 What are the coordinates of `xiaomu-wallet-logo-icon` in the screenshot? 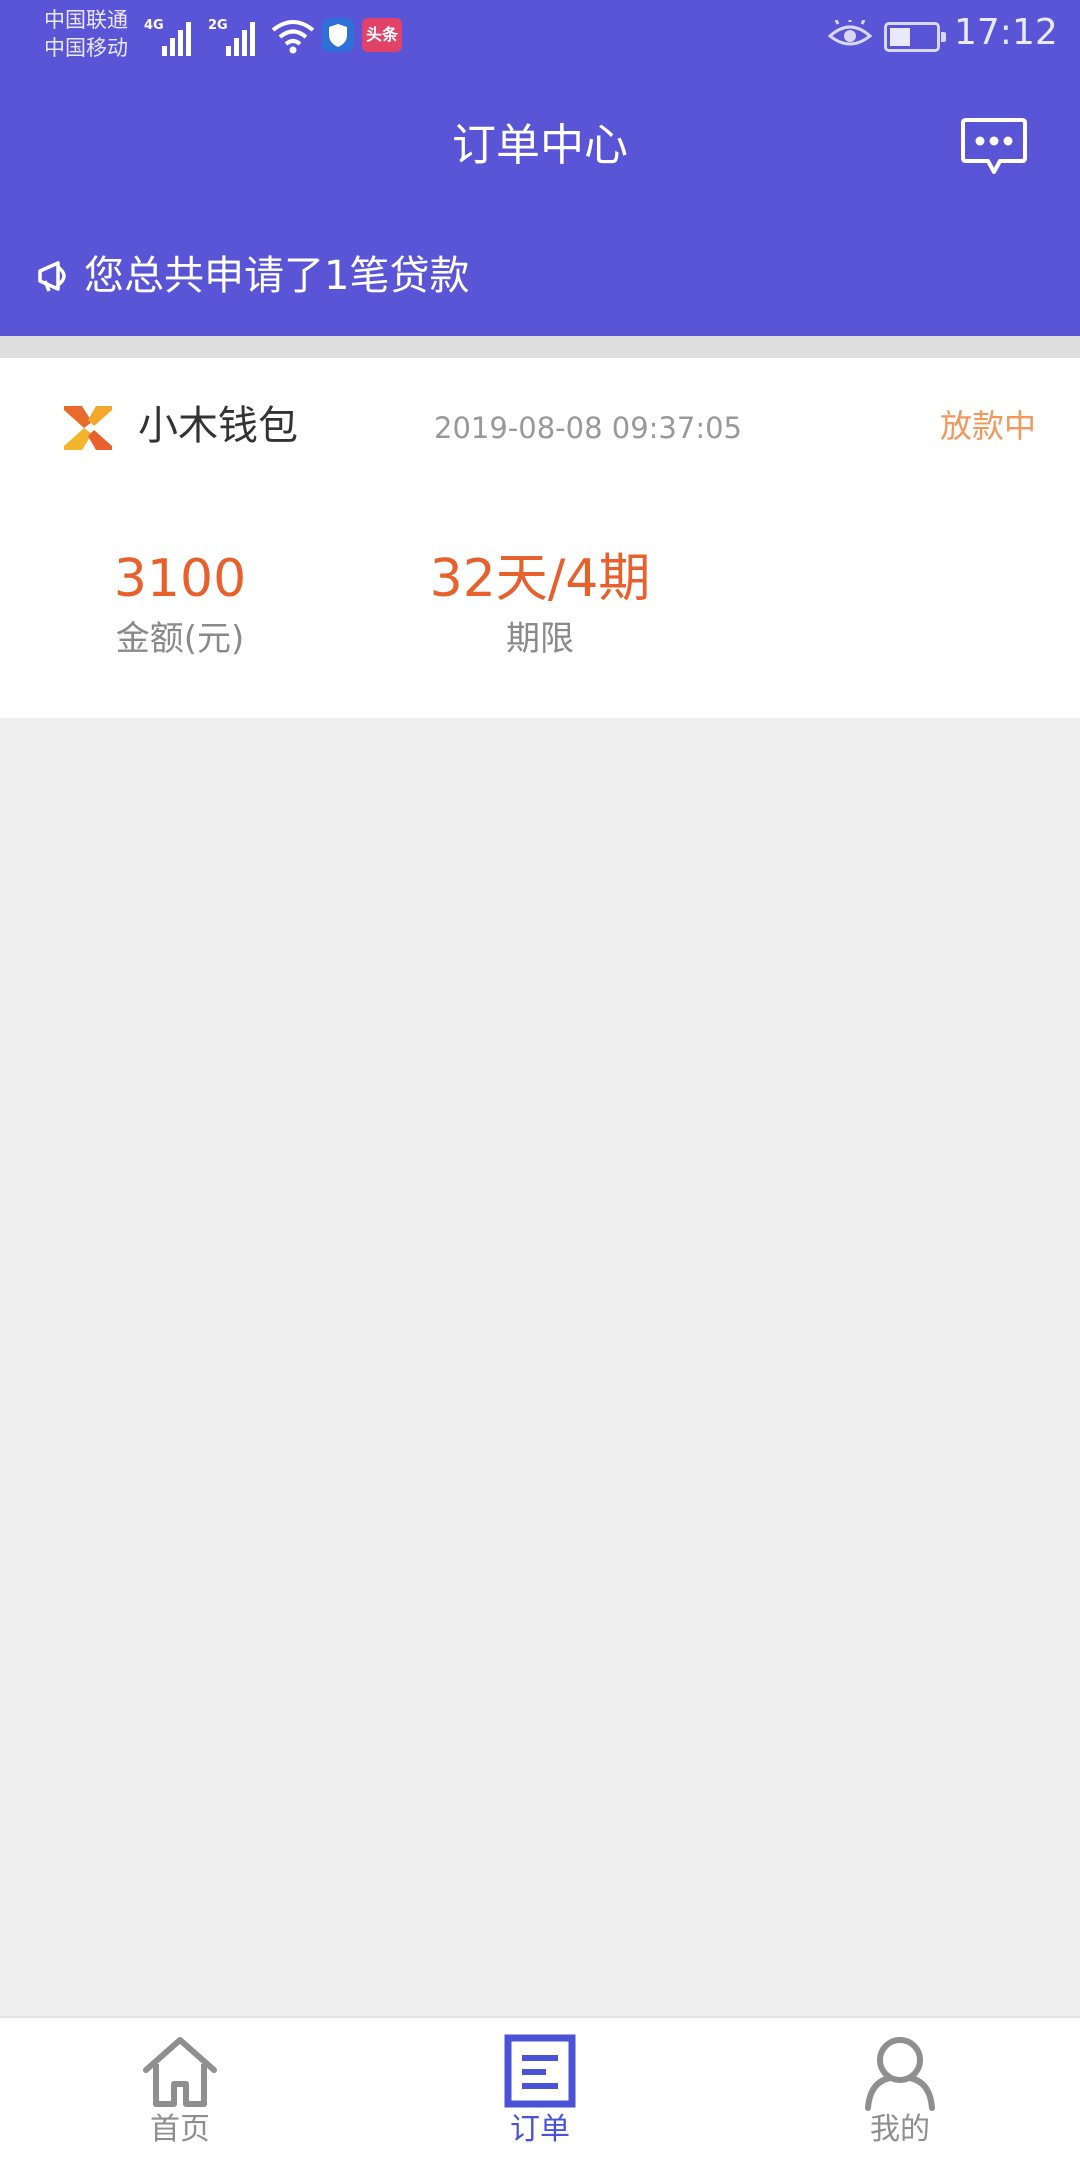 It's located at (88, 428).